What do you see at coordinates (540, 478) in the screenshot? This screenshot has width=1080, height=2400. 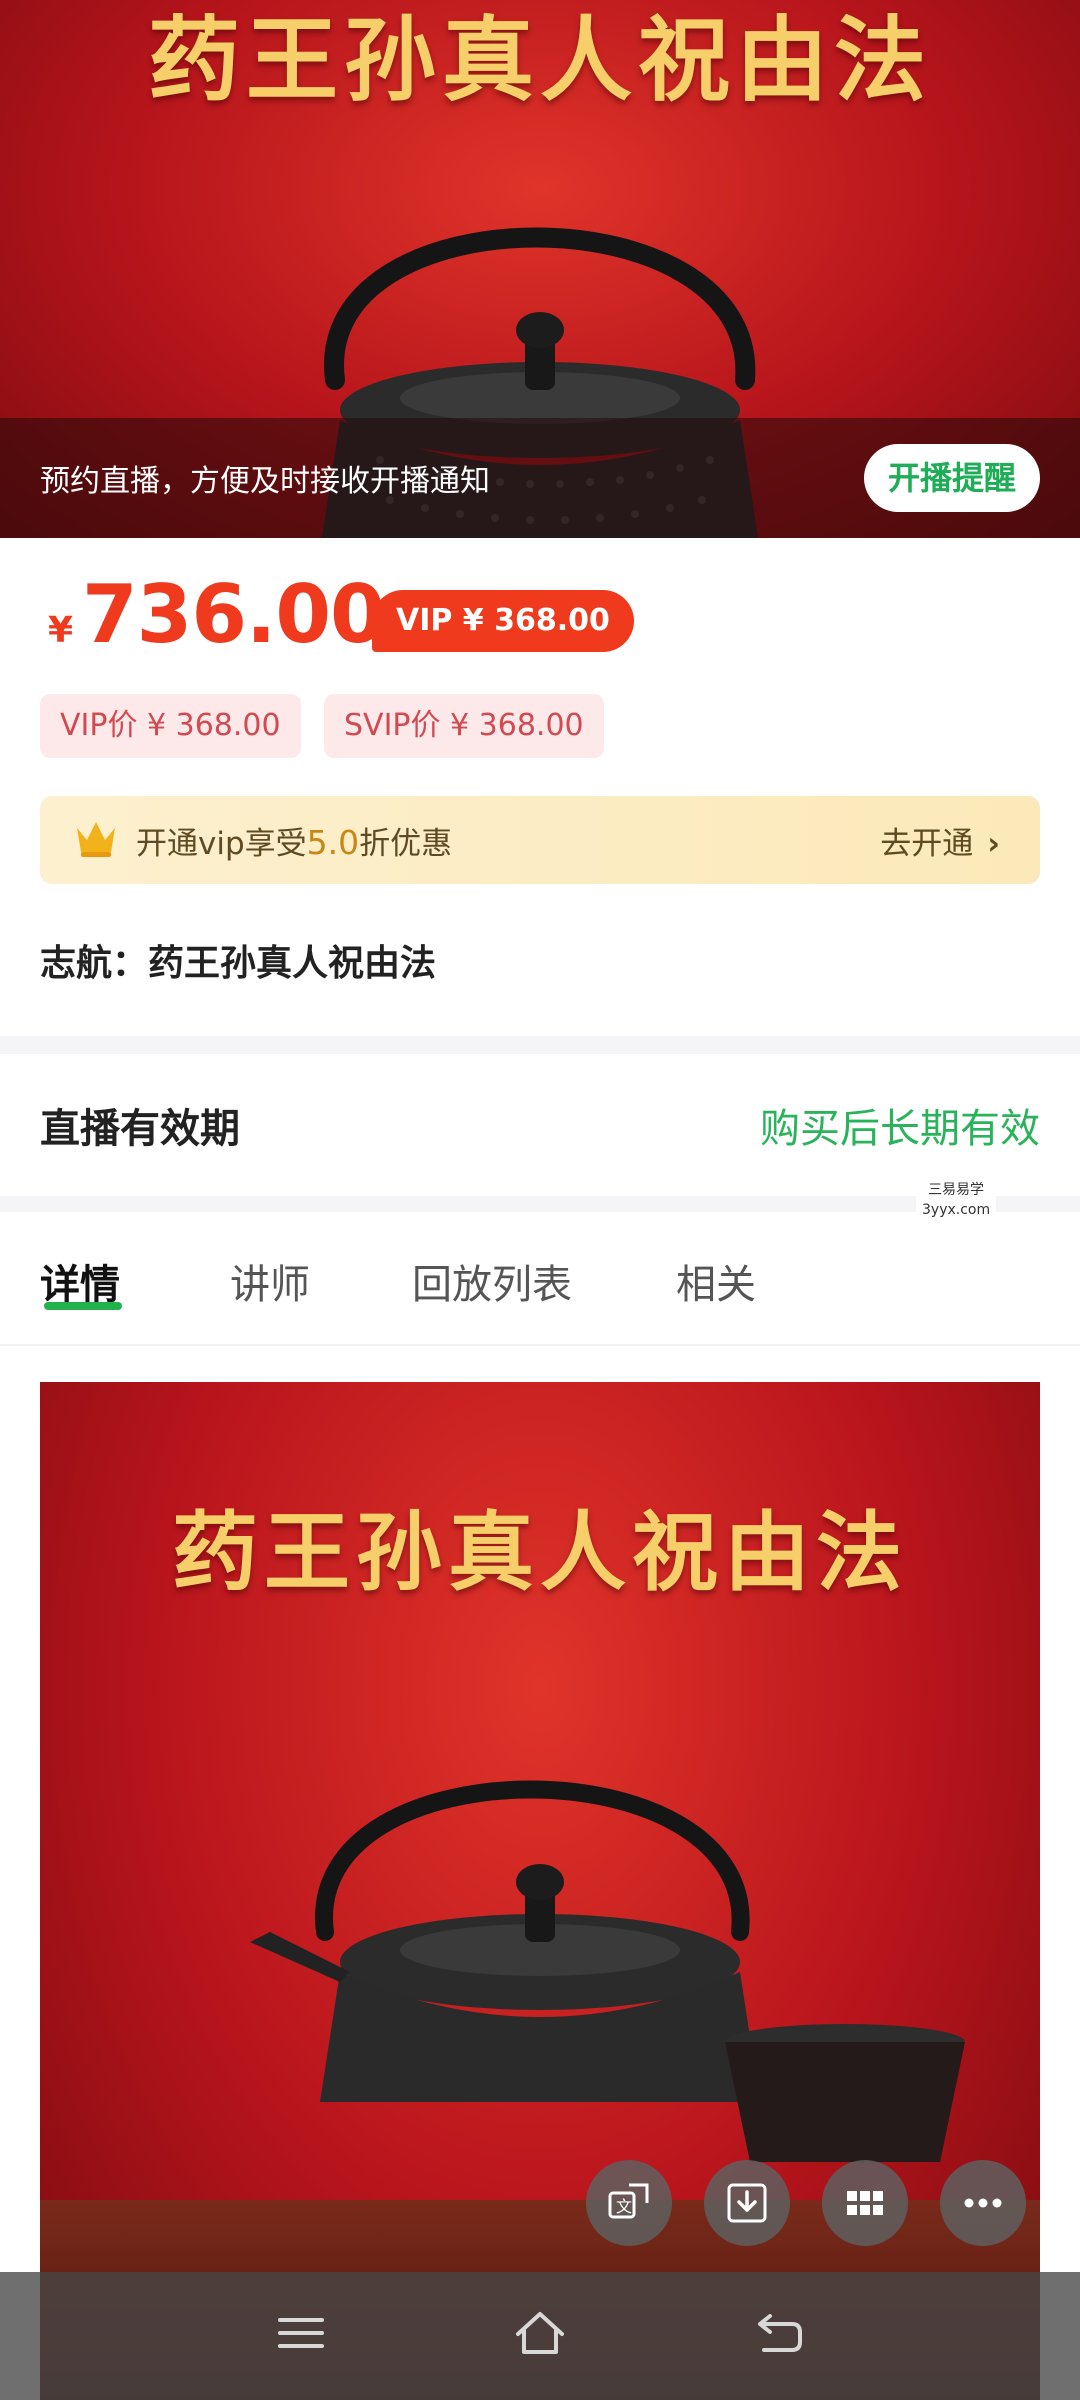 I see `live-notice-bar: 预约直播，方便及时接收开播通知 开播提醒` at bounding box center [540, 478].